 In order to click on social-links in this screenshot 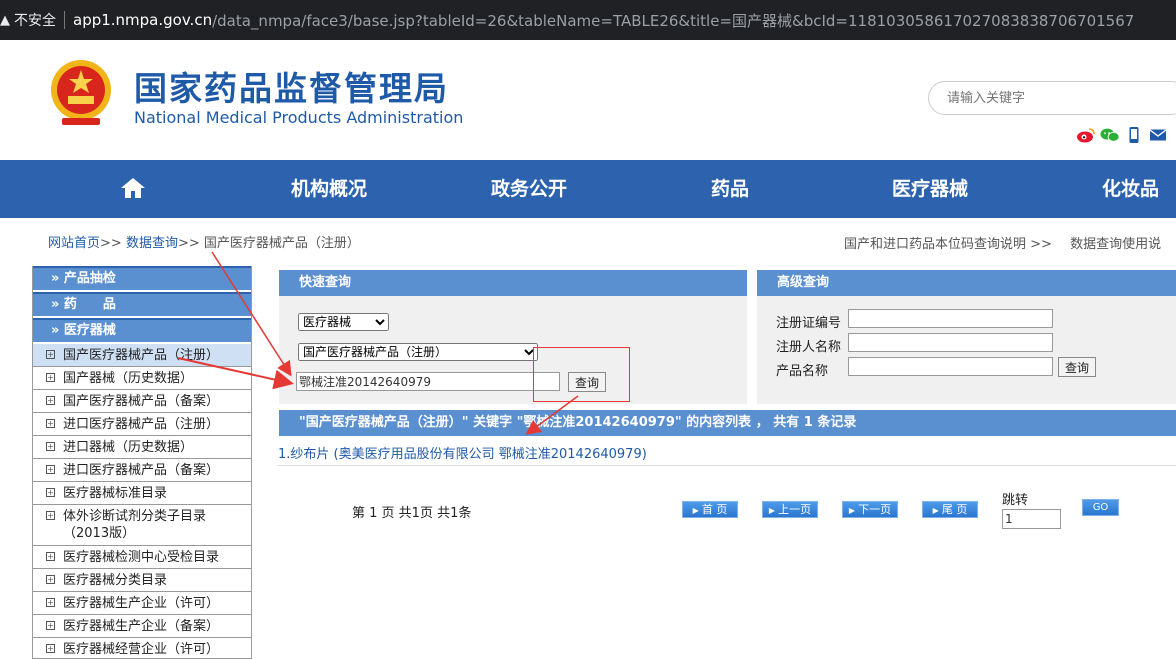, I will do `click(1122, 135)`.